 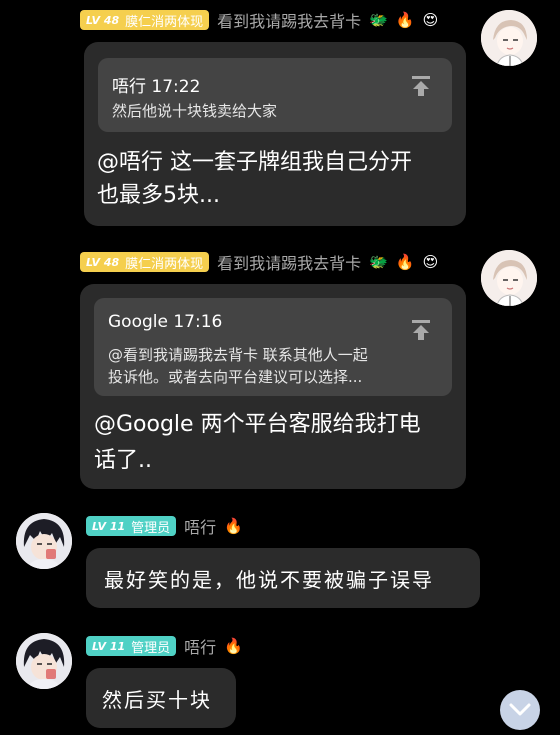 I want to click on chevron-down-icon, so click(x=520, y=709).